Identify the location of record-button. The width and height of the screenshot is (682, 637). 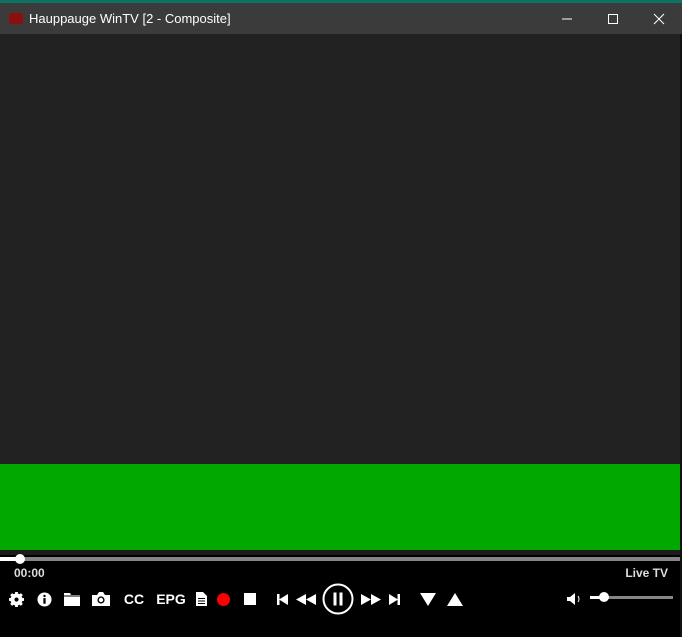
(223, 599).